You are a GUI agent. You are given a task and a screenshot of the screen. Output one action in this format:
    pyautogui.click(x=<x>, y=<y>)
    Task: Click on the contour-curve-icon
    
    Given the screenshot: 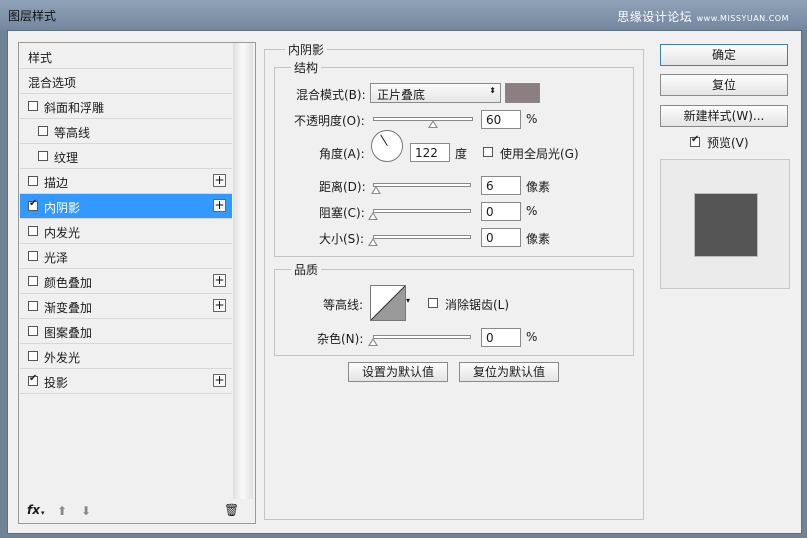 What is the action you would take?
    pyautogui.click(x=388, y=303)
    